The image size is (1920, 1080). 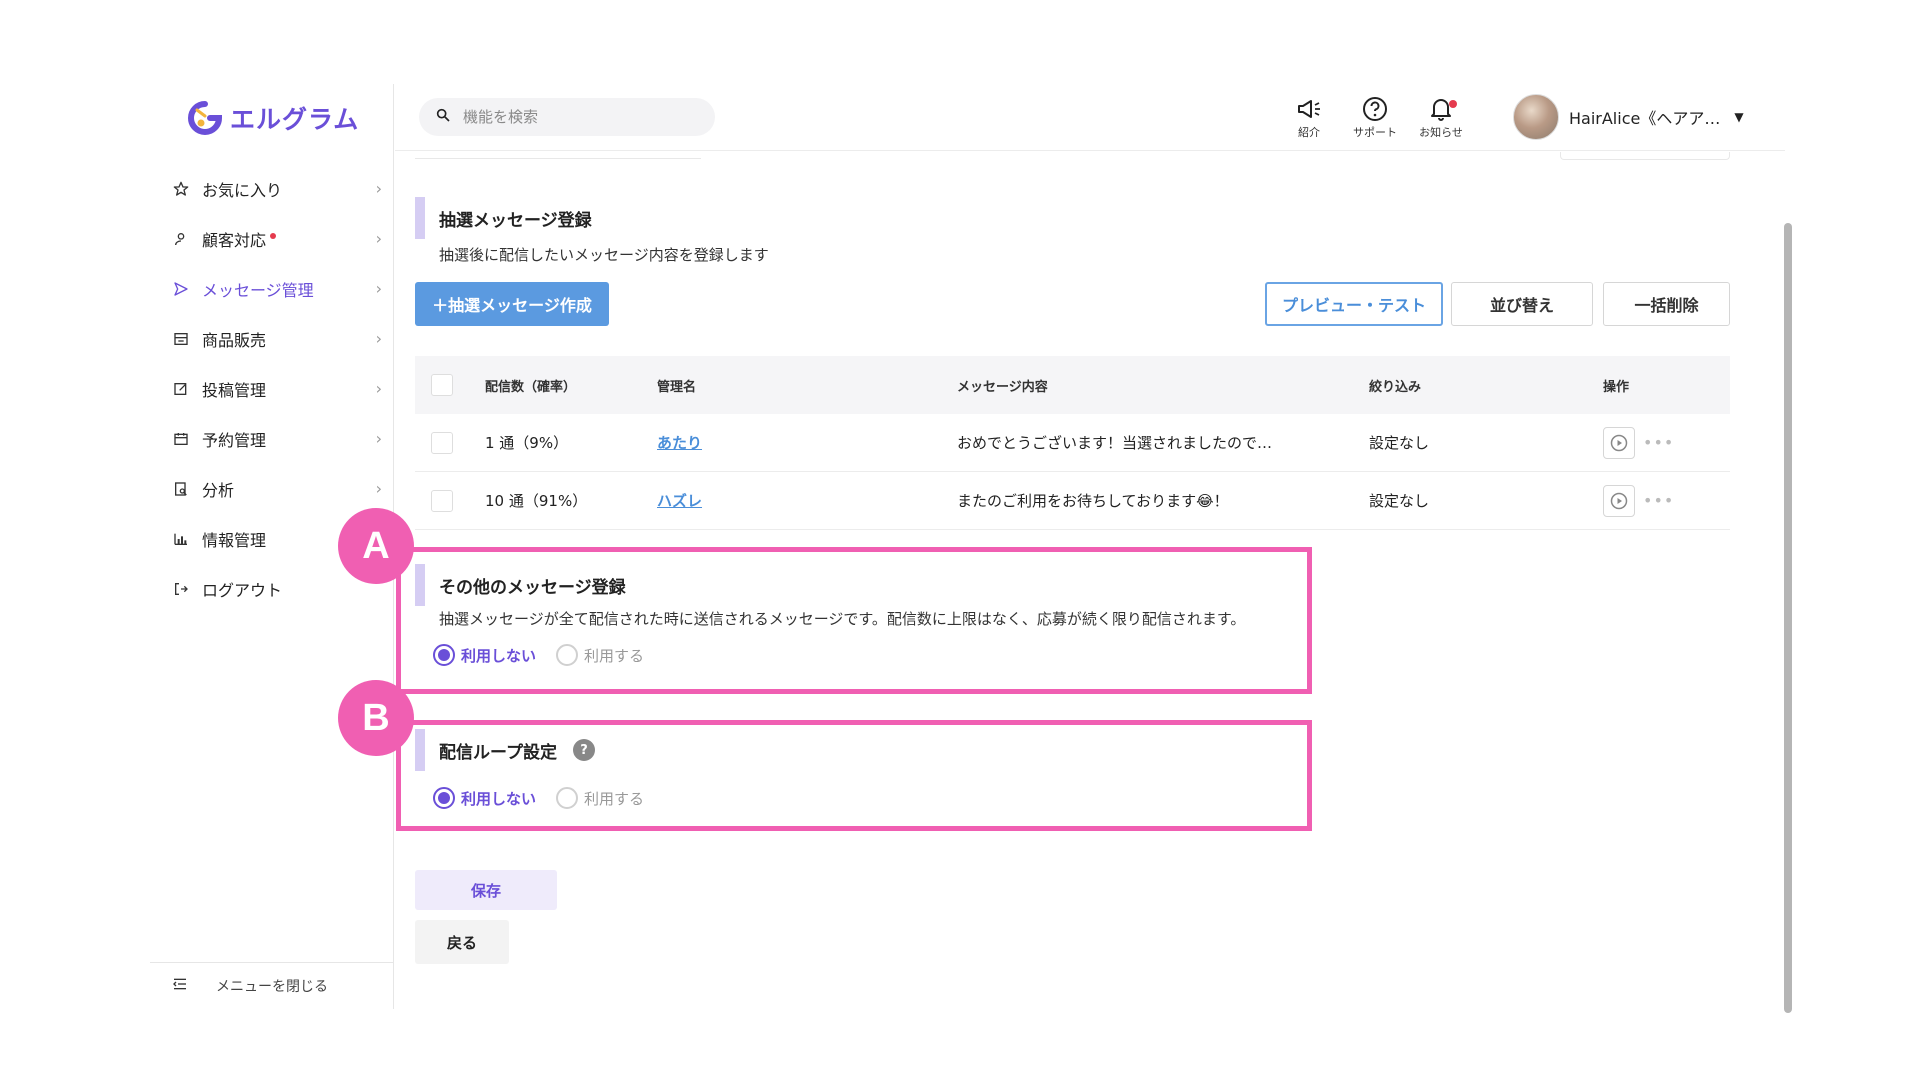 What do you see at coordinates (218, 490) in the screenshot?
I see `sidebar-item-label: 分析` at bounding box center [218, 490].